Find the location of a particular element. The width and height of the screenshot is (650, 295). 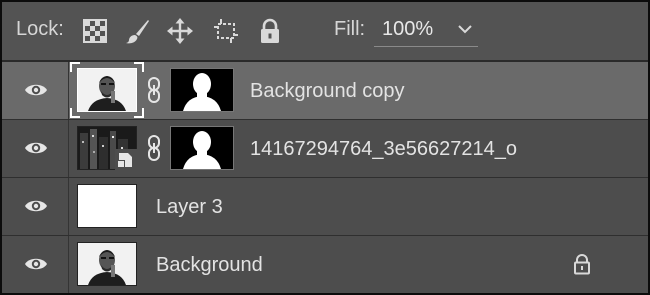

lock-label: Lock: is located at coordinates (40, 29).